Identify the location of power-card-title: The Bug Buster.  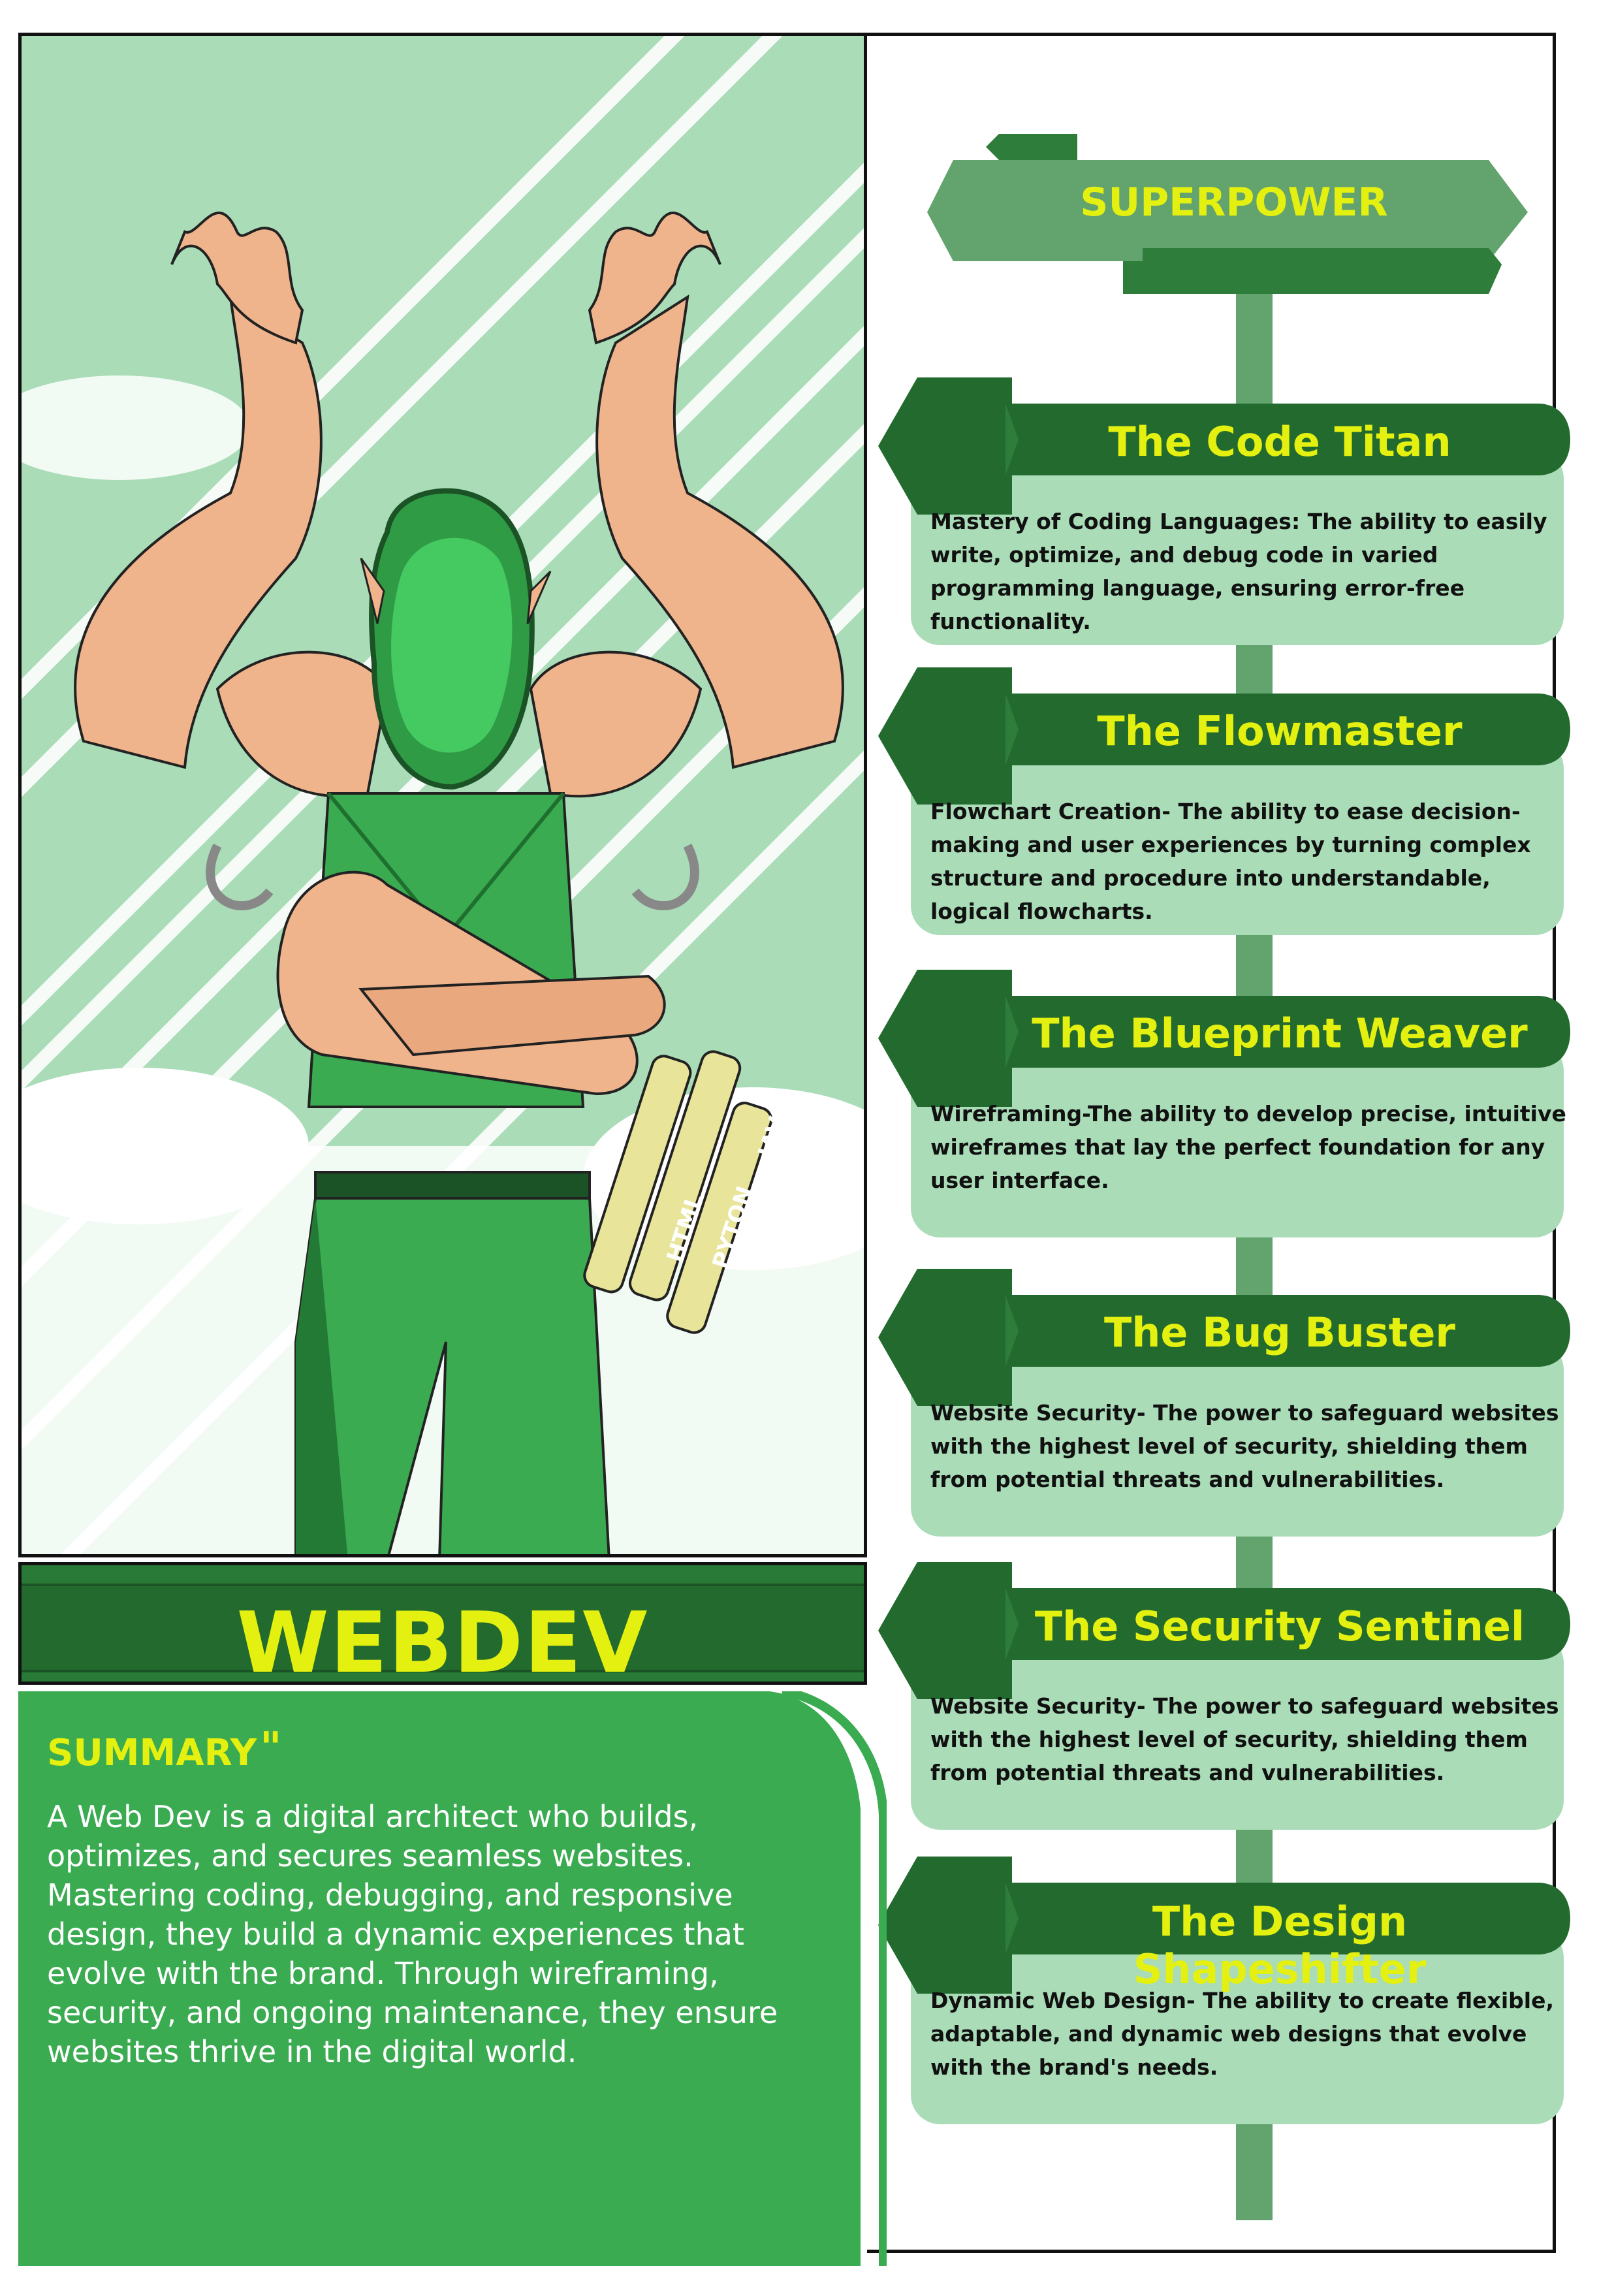
(1280, 1332).